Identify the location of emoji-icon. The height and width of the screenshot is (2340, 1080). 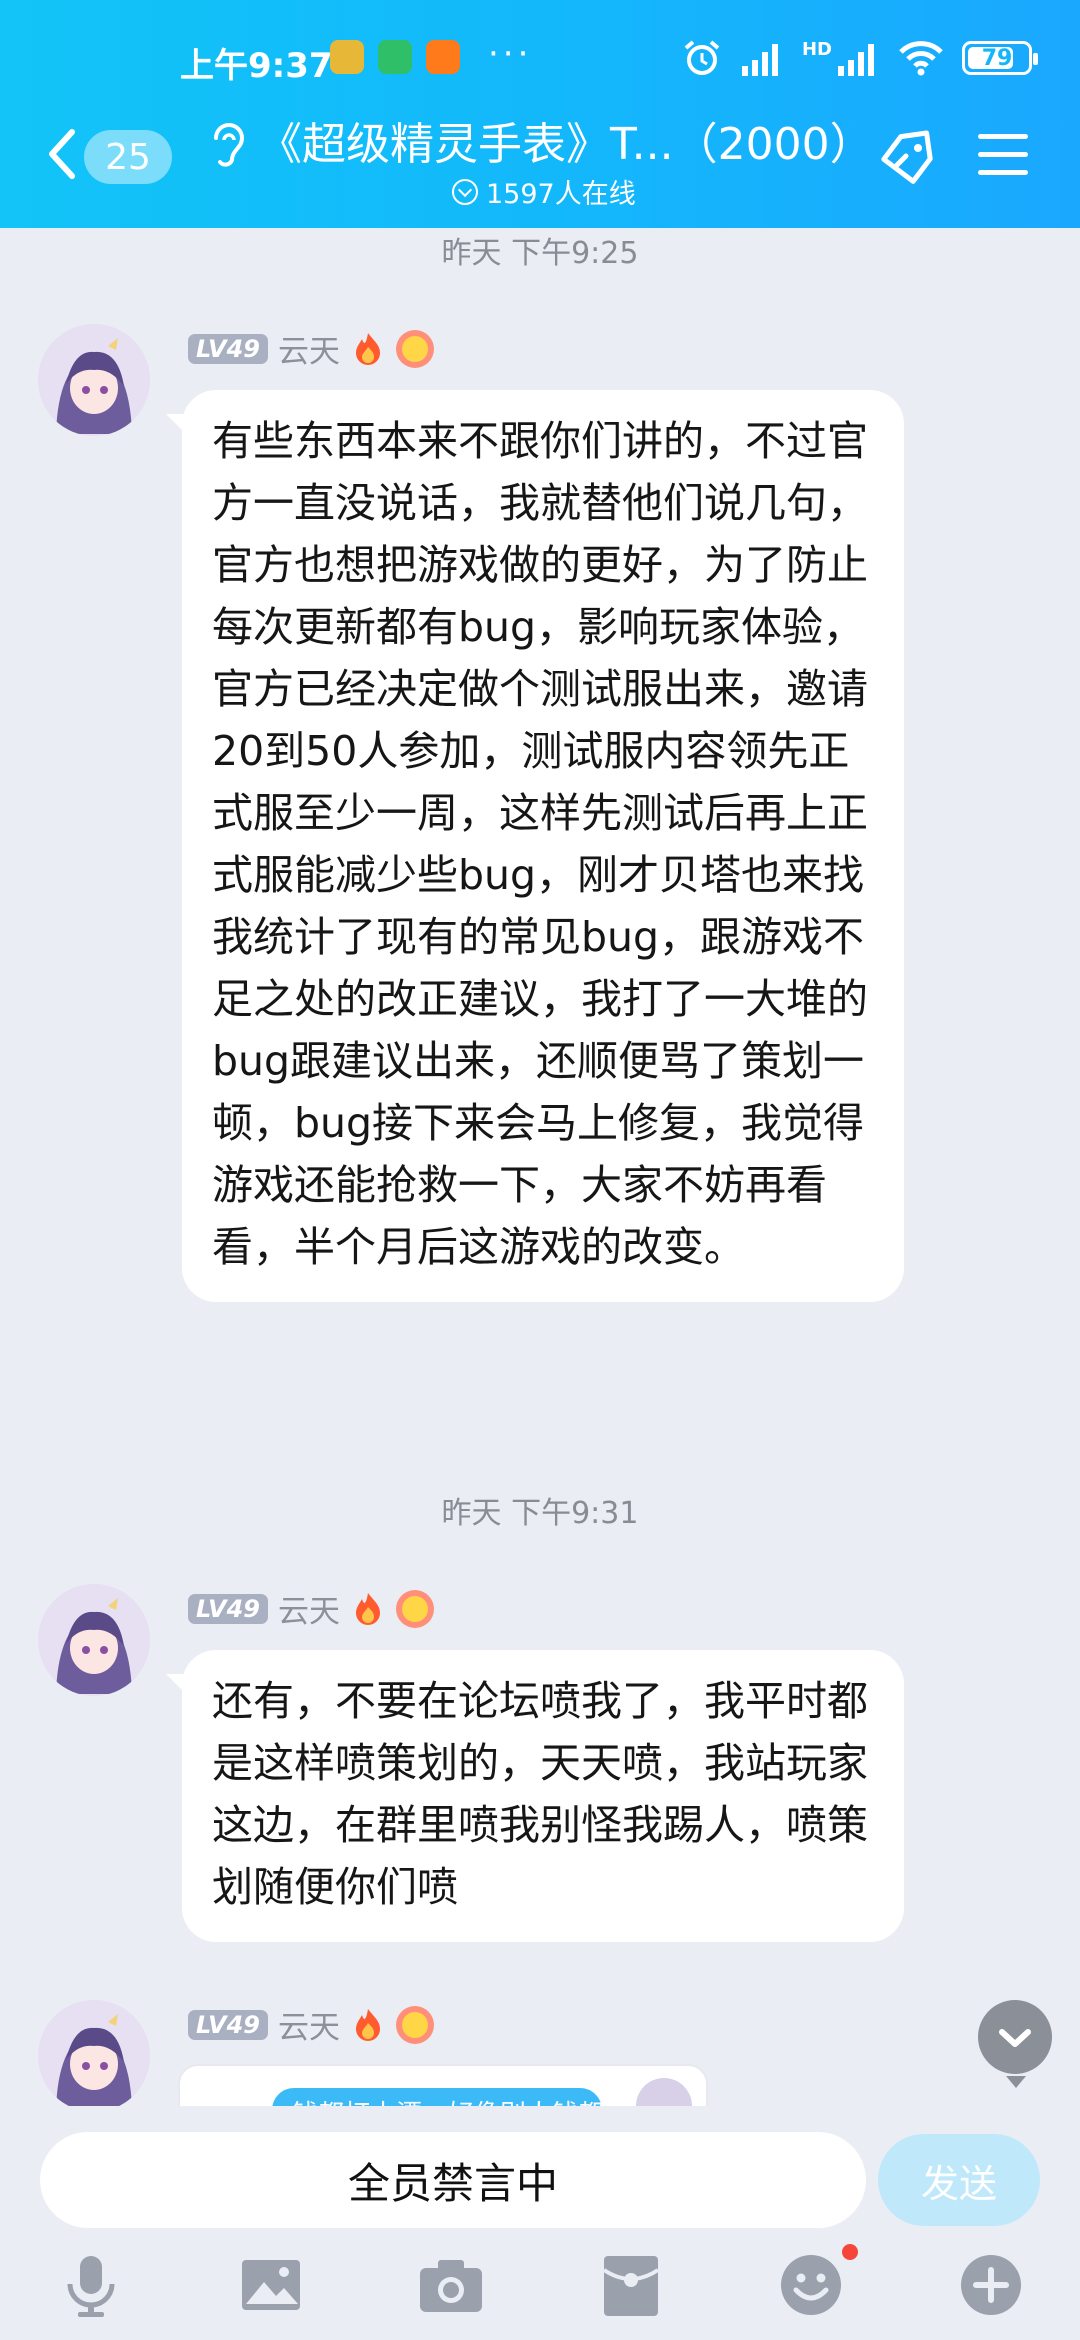
(811, 2285).